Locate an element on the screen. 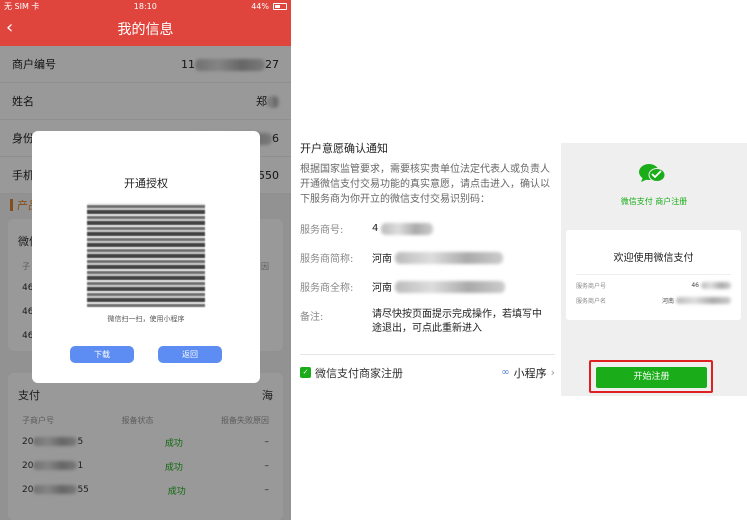 The width and height of the screenshot is (747, 520). mini-program-qr-code is located at coordinates (146, 255).